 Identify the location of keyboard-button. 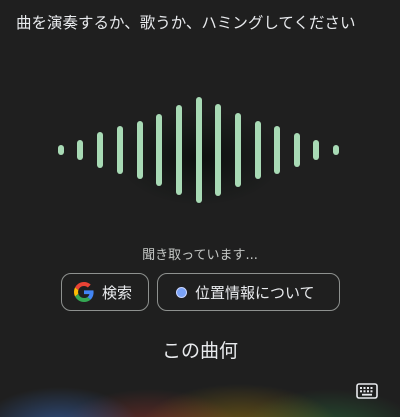
(367, 391).